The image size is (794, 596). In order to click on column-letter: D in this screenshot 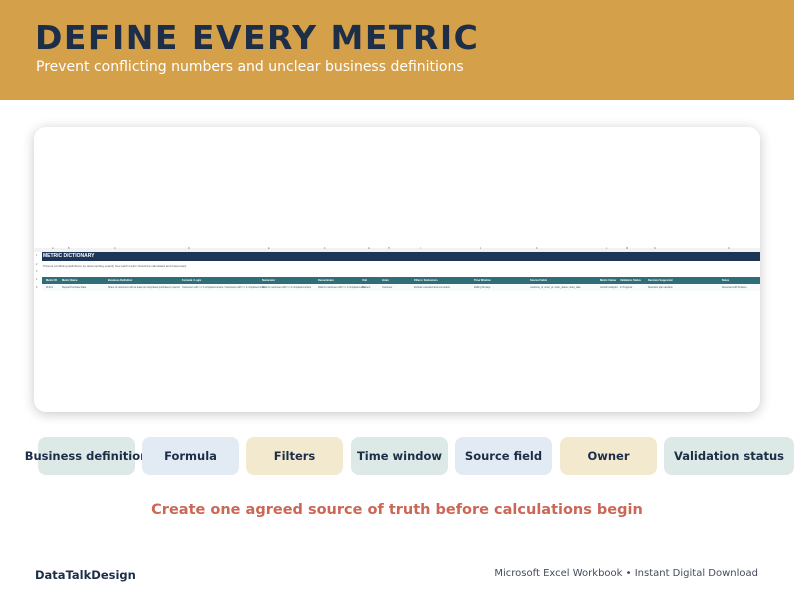, I will do `click(189, 248)`.